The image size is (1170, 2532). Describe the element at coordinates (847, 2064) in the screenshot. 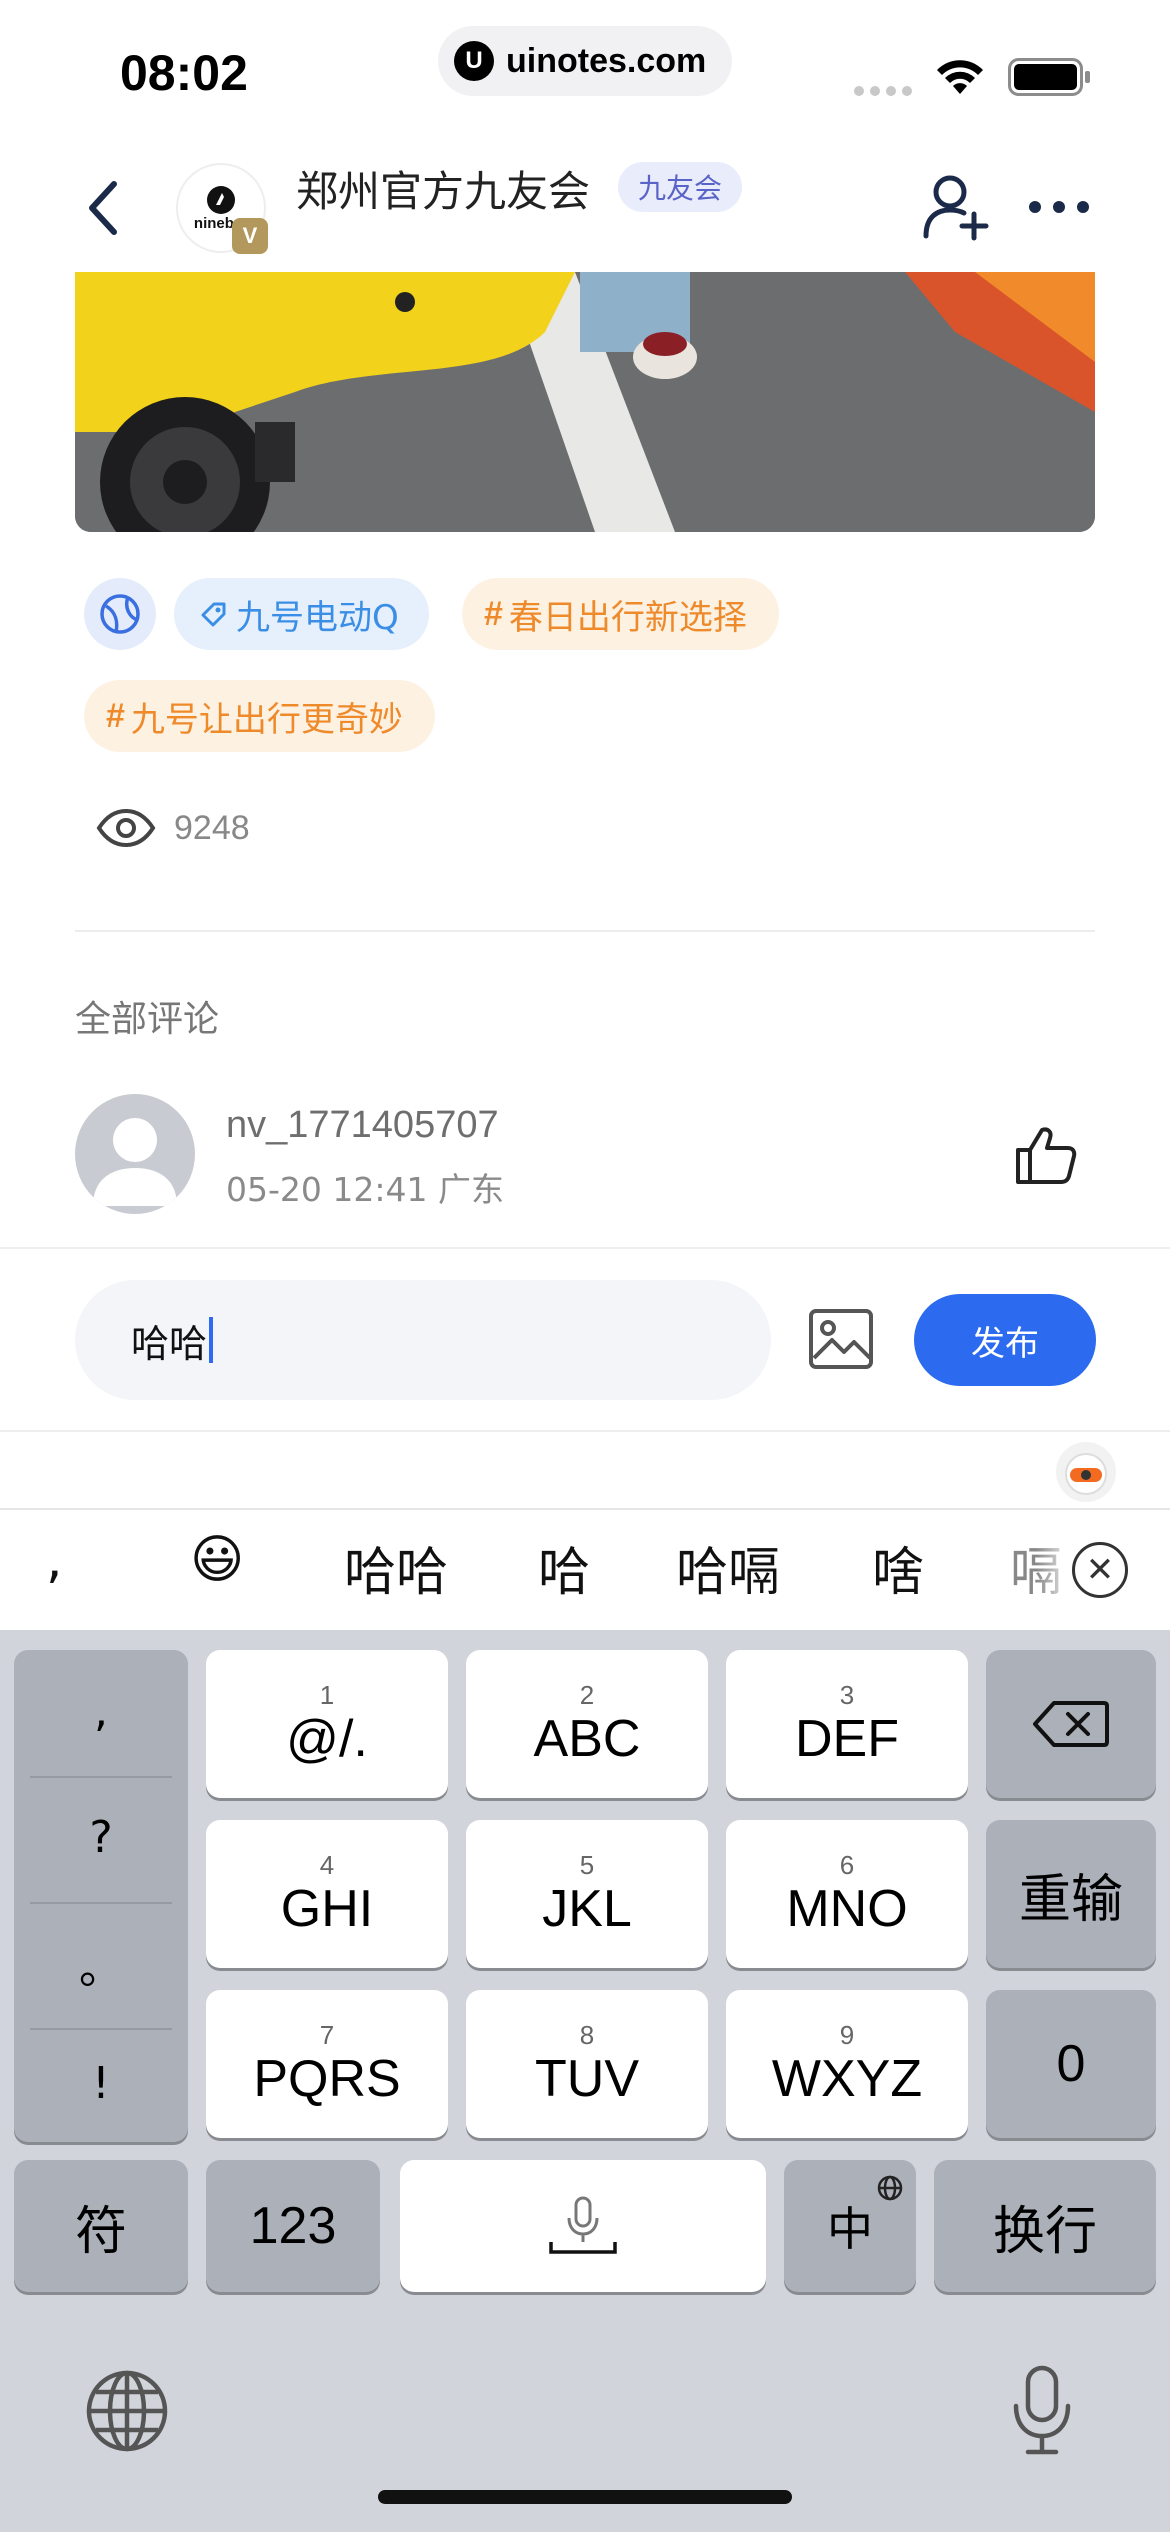

I see `key-9: 9 WXYZ` at that location.